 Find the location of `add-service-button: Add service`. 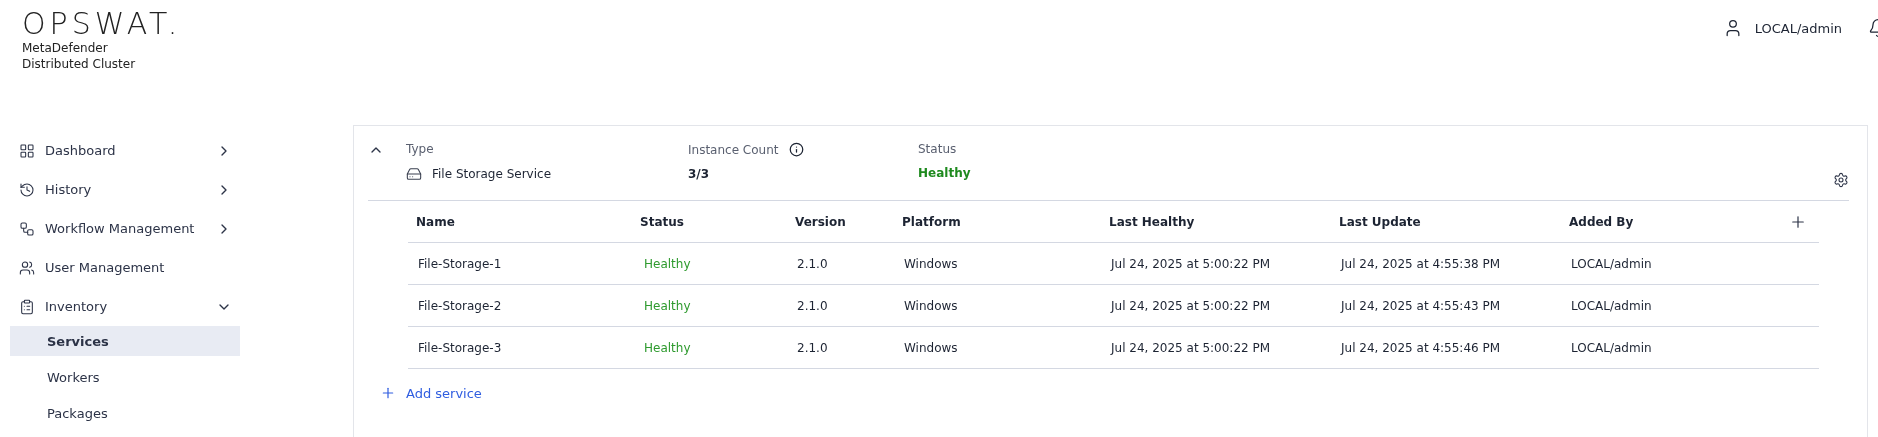

add-service-button: Add service is located at coordinates (431, 393).